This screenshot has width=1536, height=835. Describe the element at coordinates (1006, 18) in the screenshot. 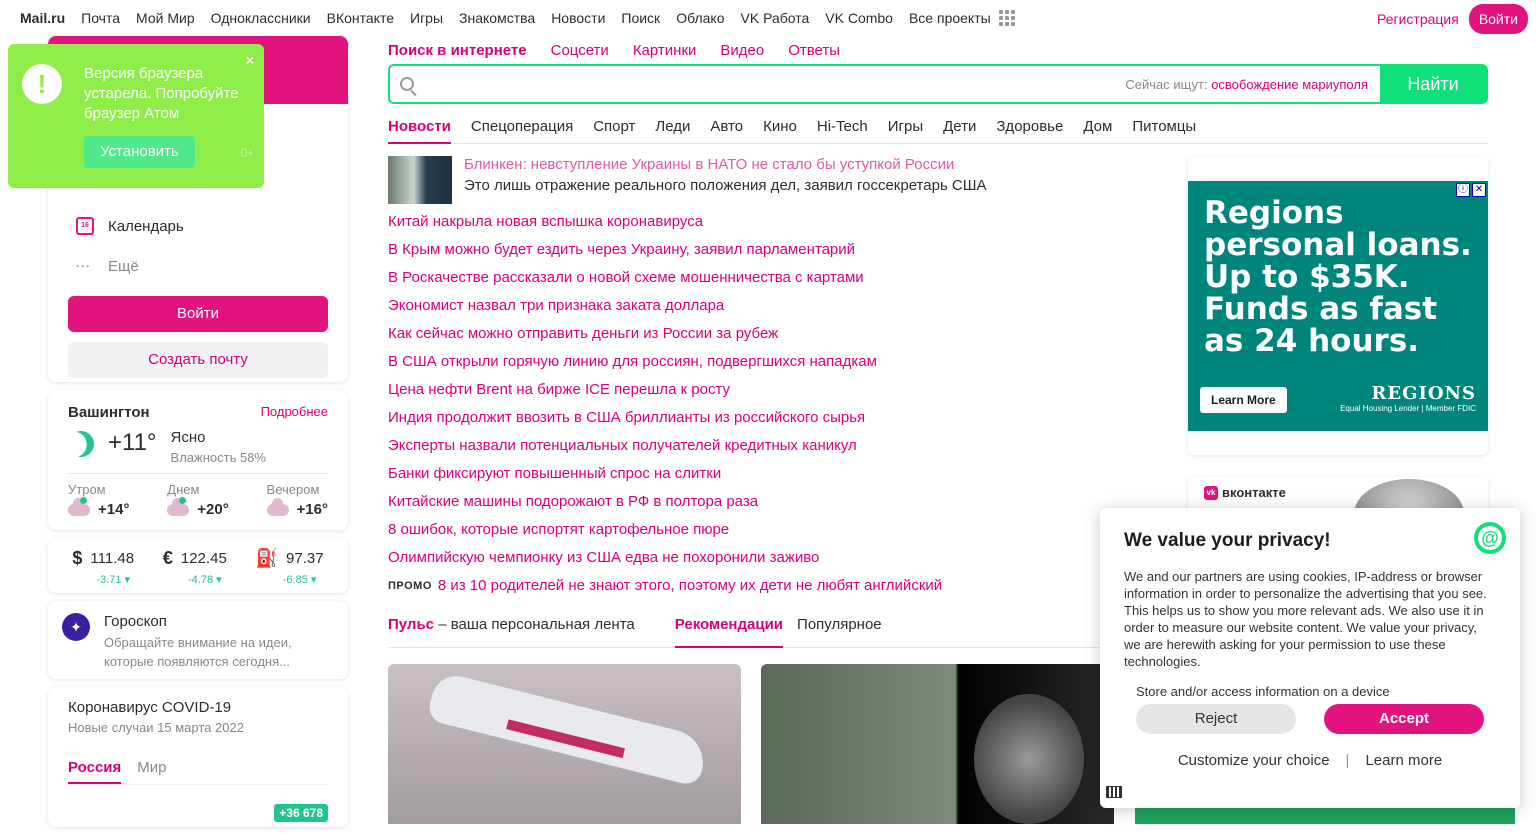

I see `apps-grid-icon` at that location.